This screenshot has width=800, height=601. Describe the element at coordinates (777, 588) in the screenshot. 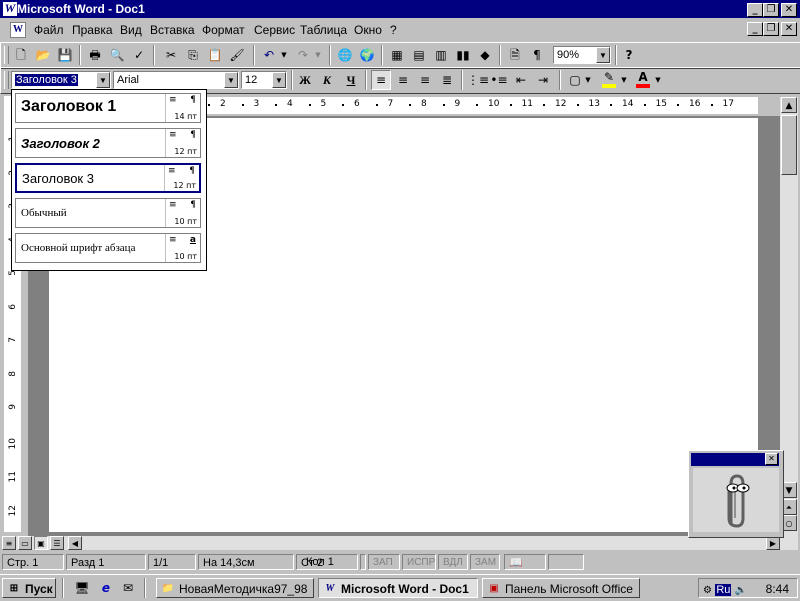

I see `clock: 8:44` at that location.